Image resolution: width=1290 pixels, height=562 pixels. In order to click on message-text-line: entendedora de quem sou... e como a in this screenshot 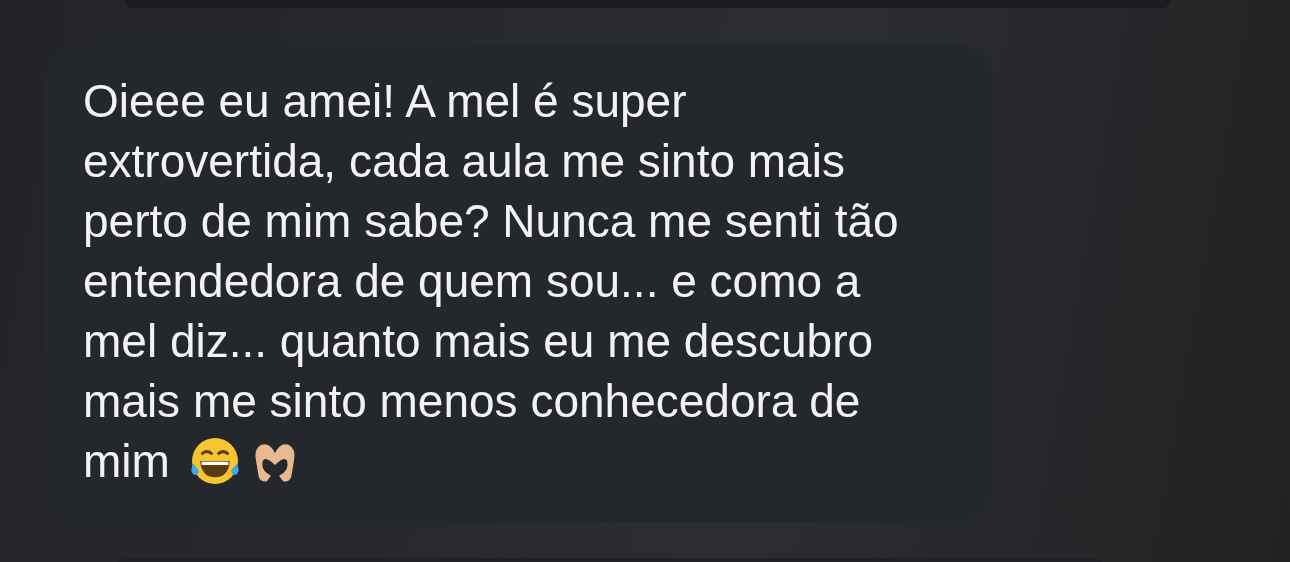, I will do `click(472, 281)`.